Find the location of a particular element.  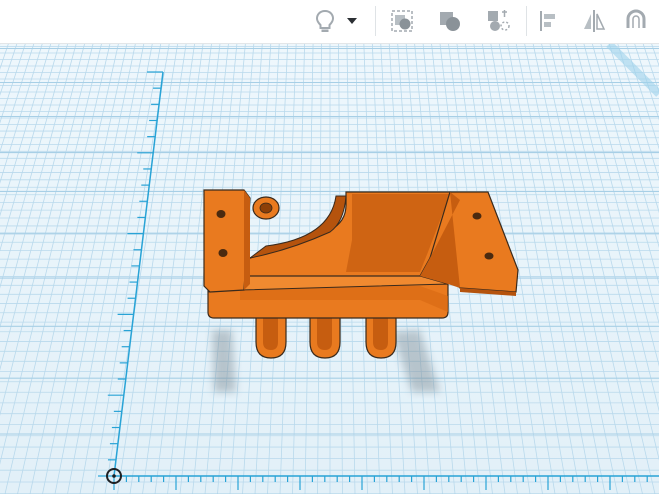

magnet-button is located at coordinates (636, 21).